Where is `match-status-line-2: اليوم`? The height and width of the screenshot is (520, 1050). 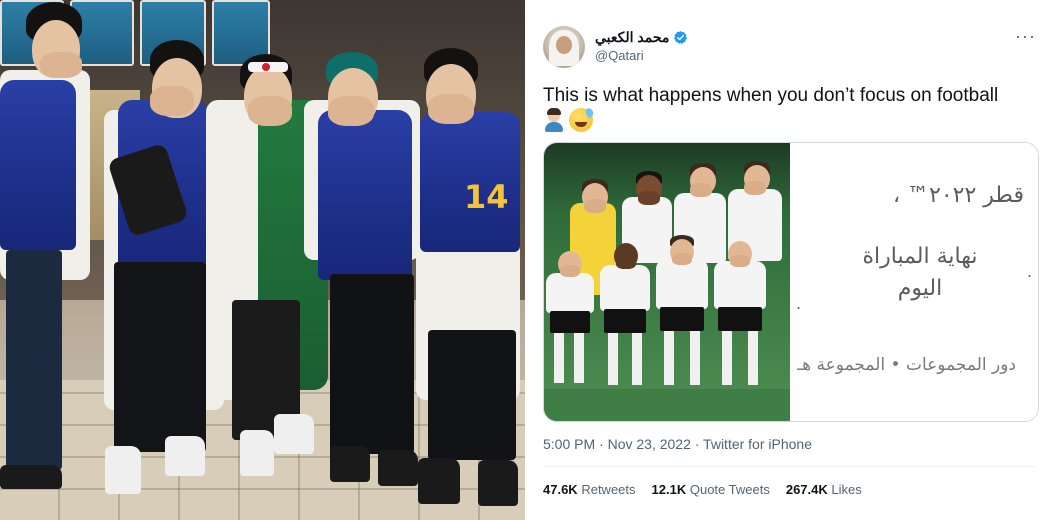
match-status-line-2: اليوم is located at coordinates (920, 288).